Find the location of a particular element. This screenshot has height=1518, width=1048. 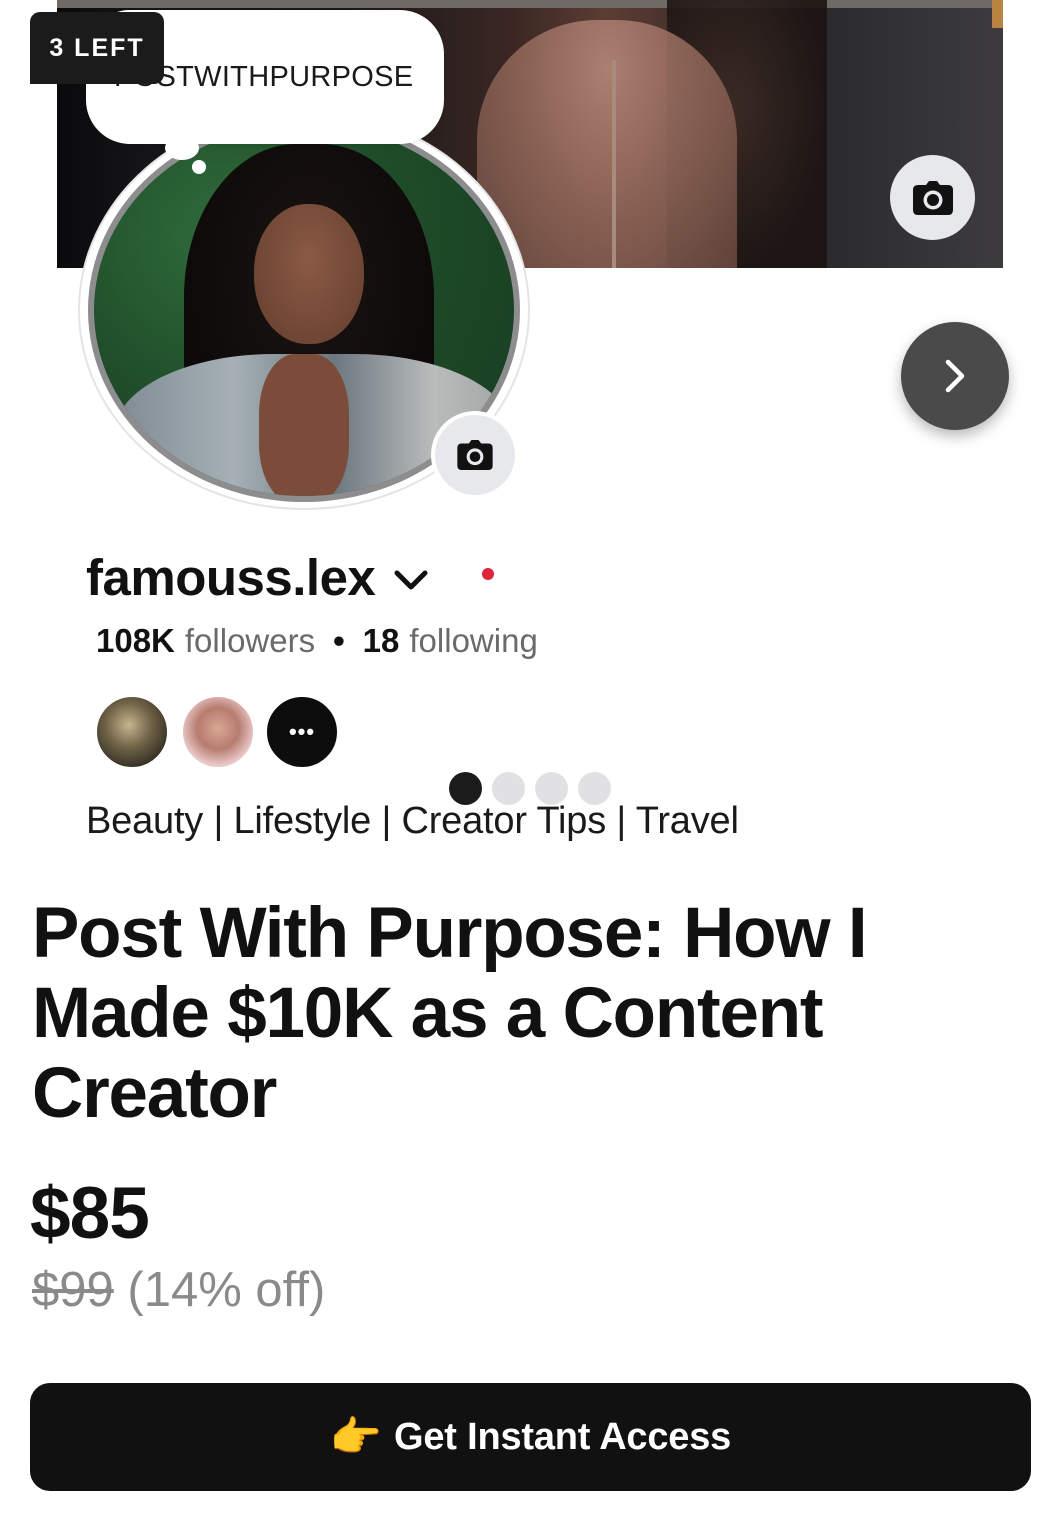

notification-dot is located at coordinates (488, 574).